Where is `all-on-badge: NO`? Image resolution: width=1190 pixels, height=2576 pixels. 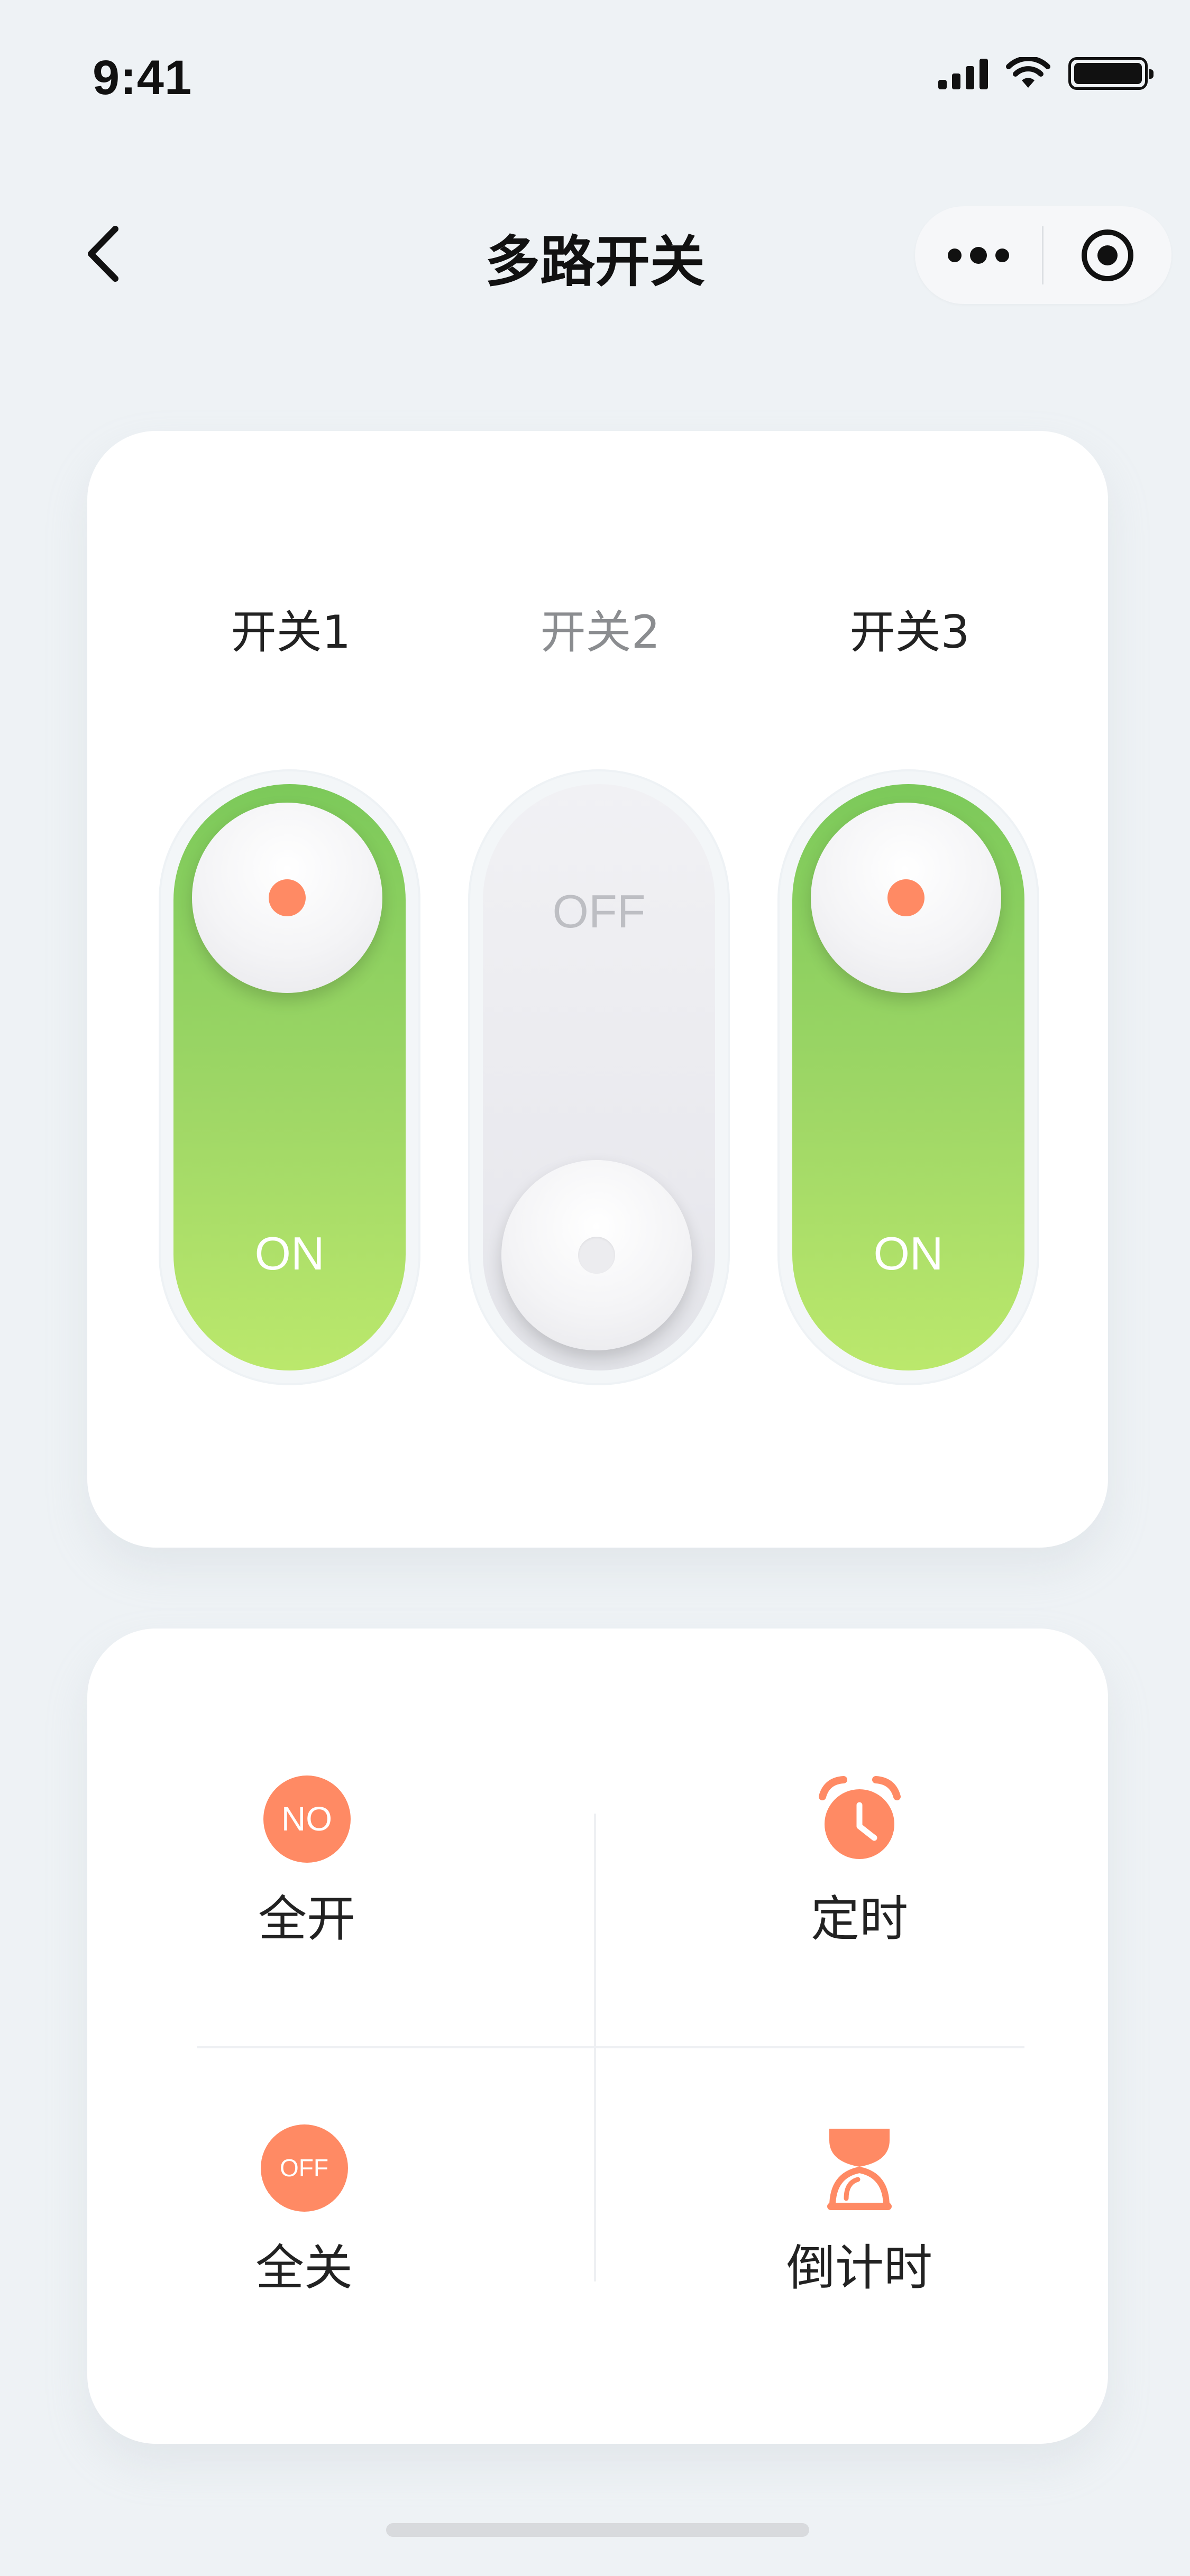 all-on-badge: NO is located at coordinates (307, 1819).